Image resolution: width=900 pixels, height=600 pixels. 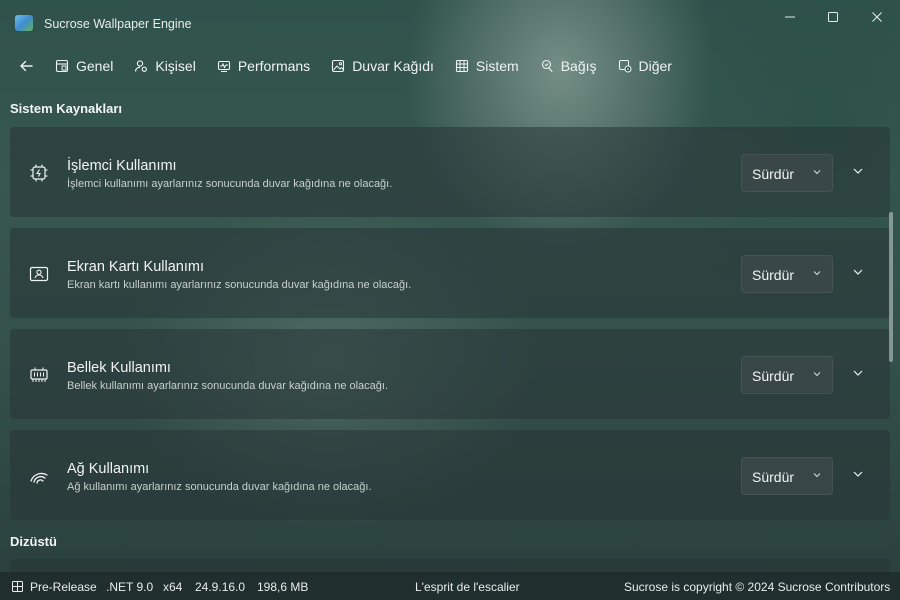 What do you see at coordinates (66, 108) in the screenshot?
I see `section-title-system-resources: Sistem Kaynakları` at bounding box center [66, 108].